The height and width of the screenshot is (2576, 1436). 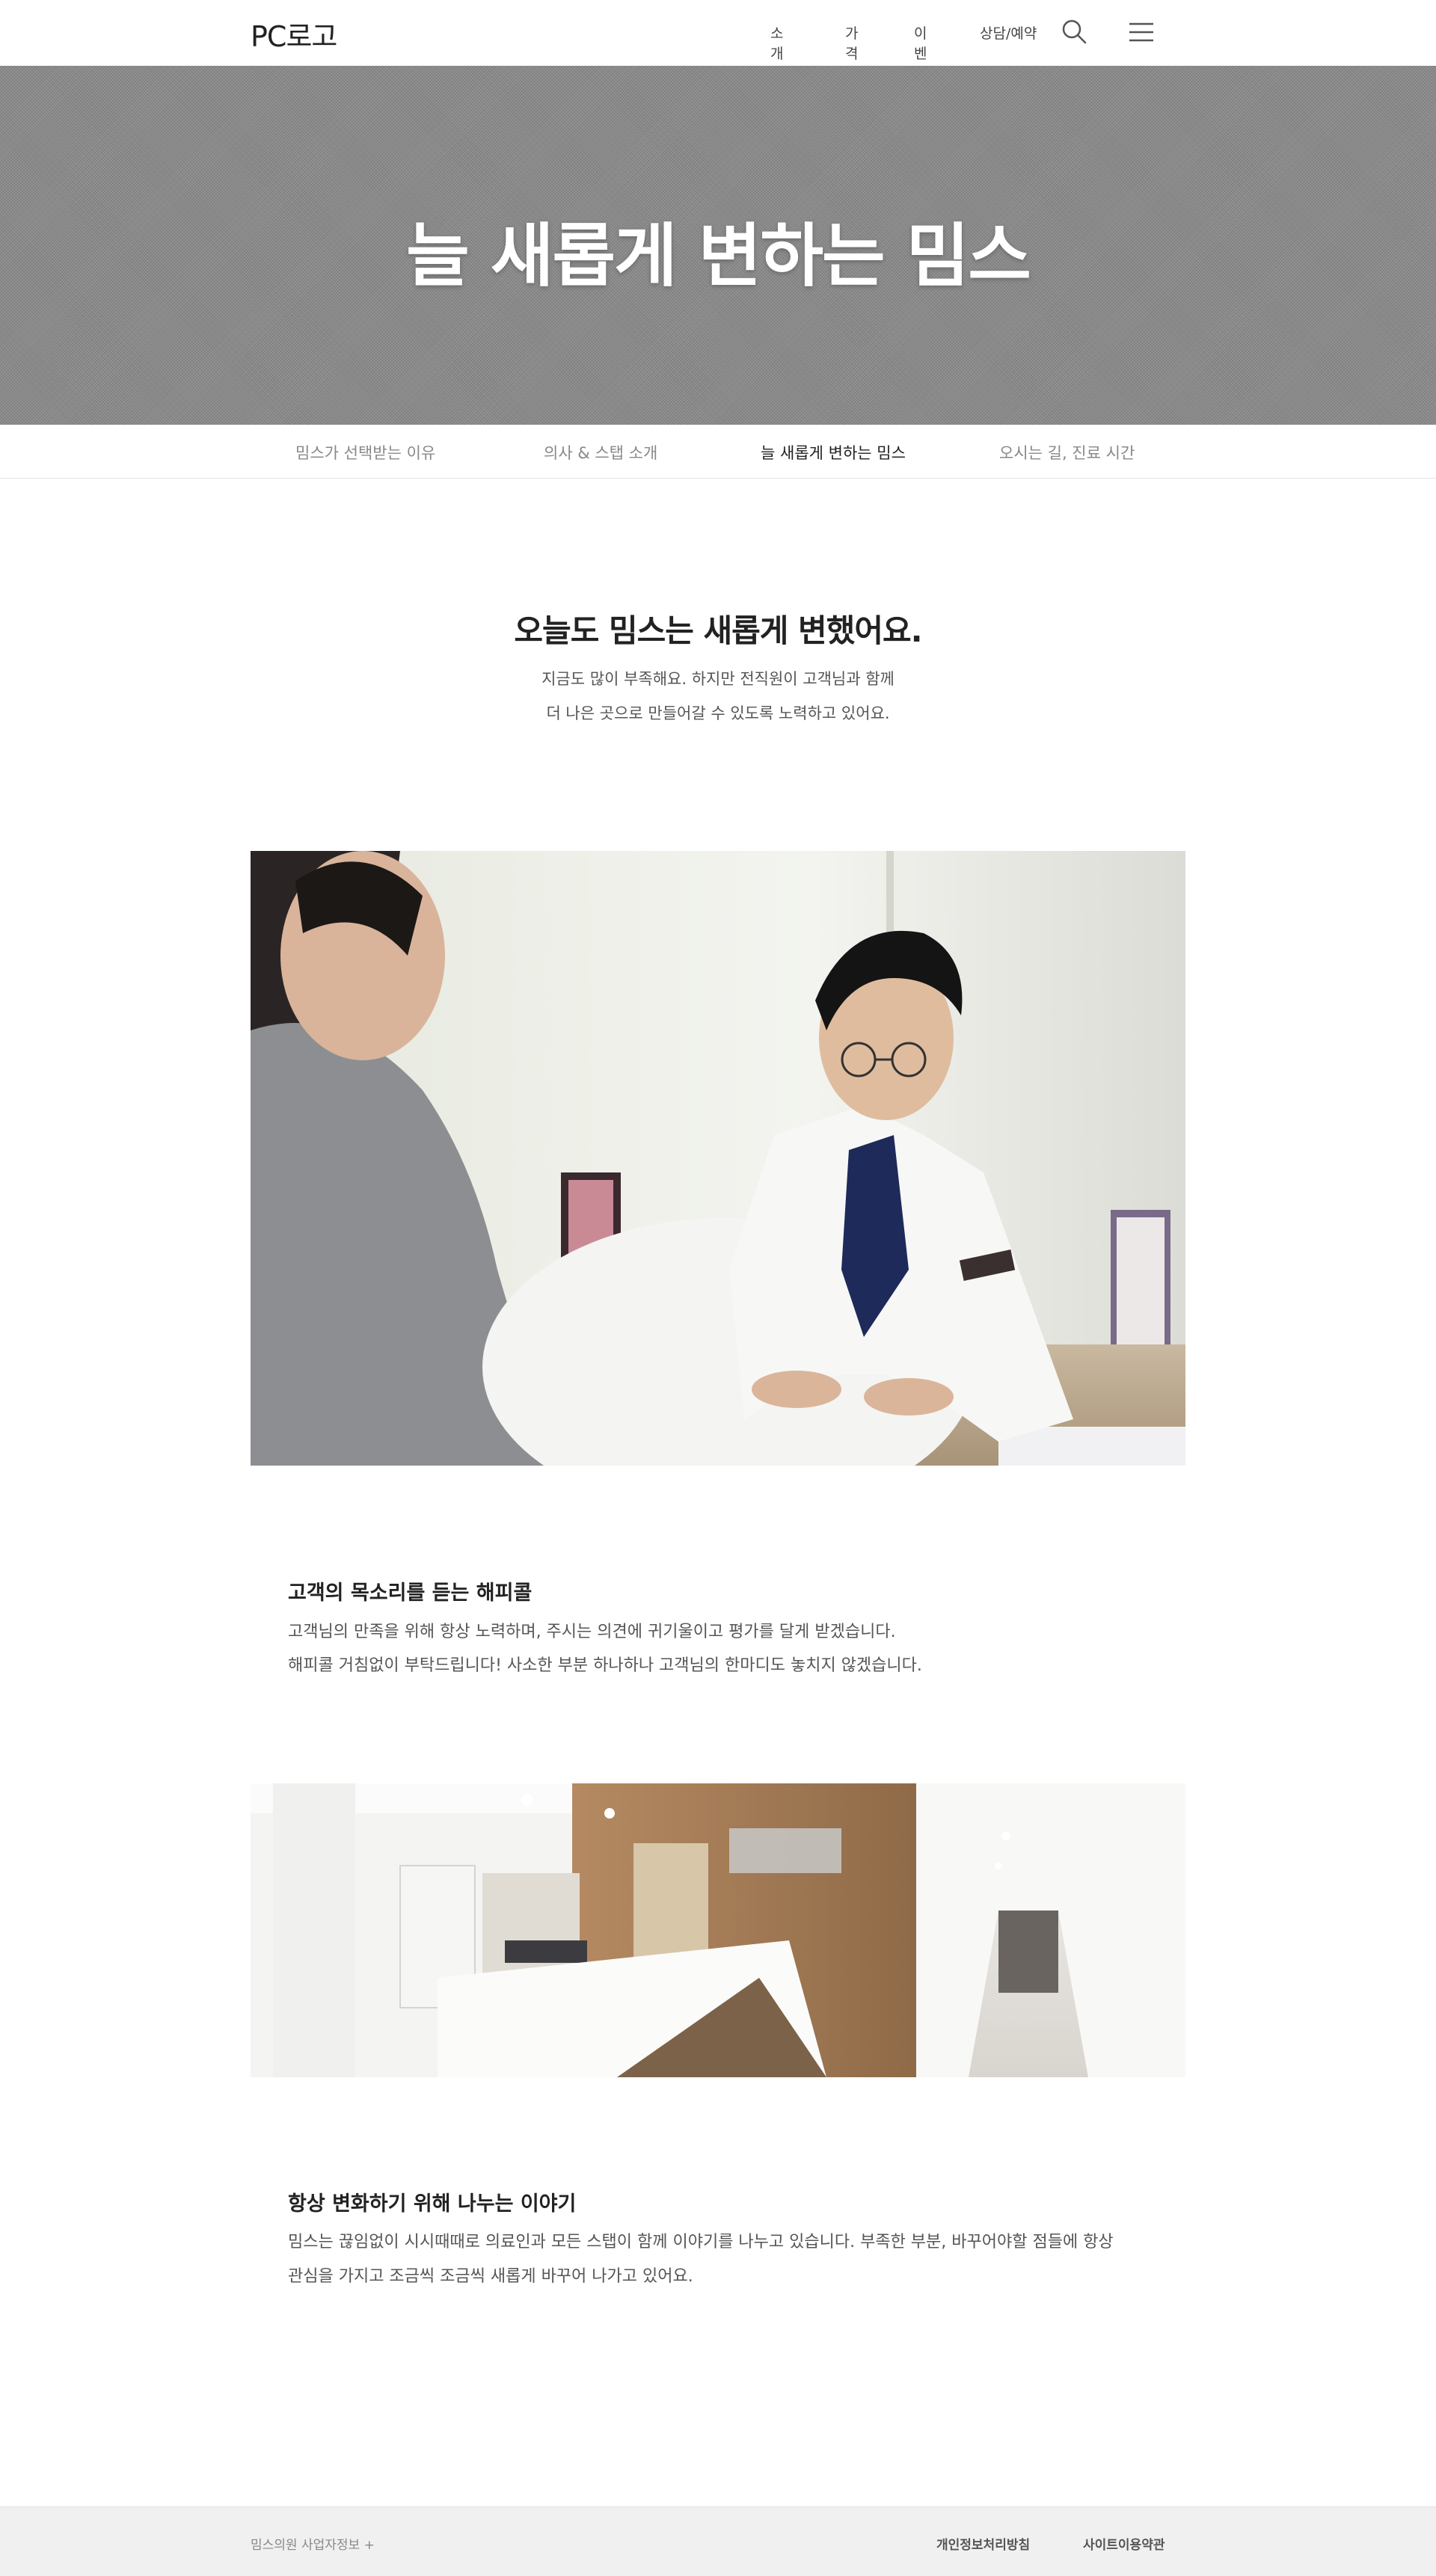 What do you see at coordinates (433, 2204) in the screenshot?
I see `section-title-conversation: 항상 변화하기 위해 나누는 이야기` at bounding box center [433, 2204].